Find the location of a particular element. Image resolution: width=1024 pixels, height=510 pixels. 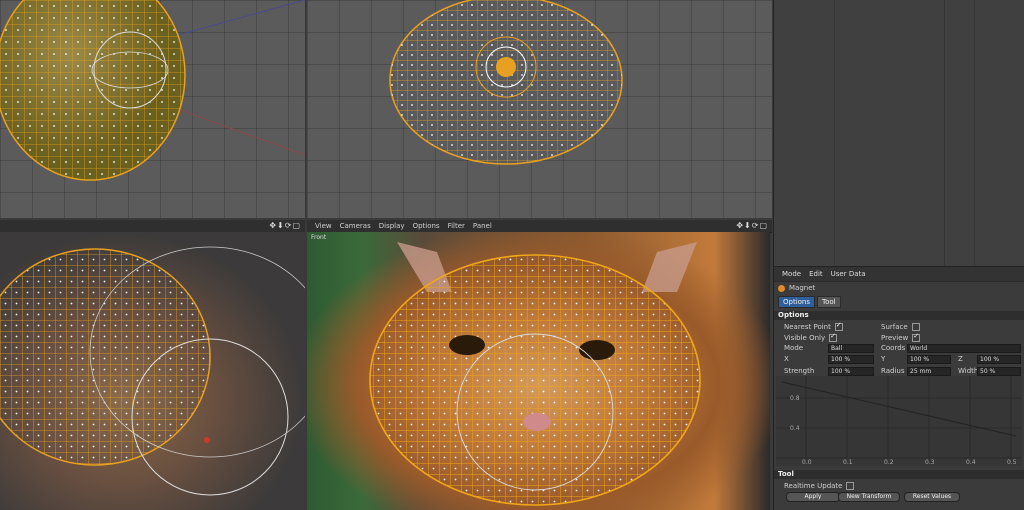

graph-x-tick: 0.0 is located at coordinates (807, 462).